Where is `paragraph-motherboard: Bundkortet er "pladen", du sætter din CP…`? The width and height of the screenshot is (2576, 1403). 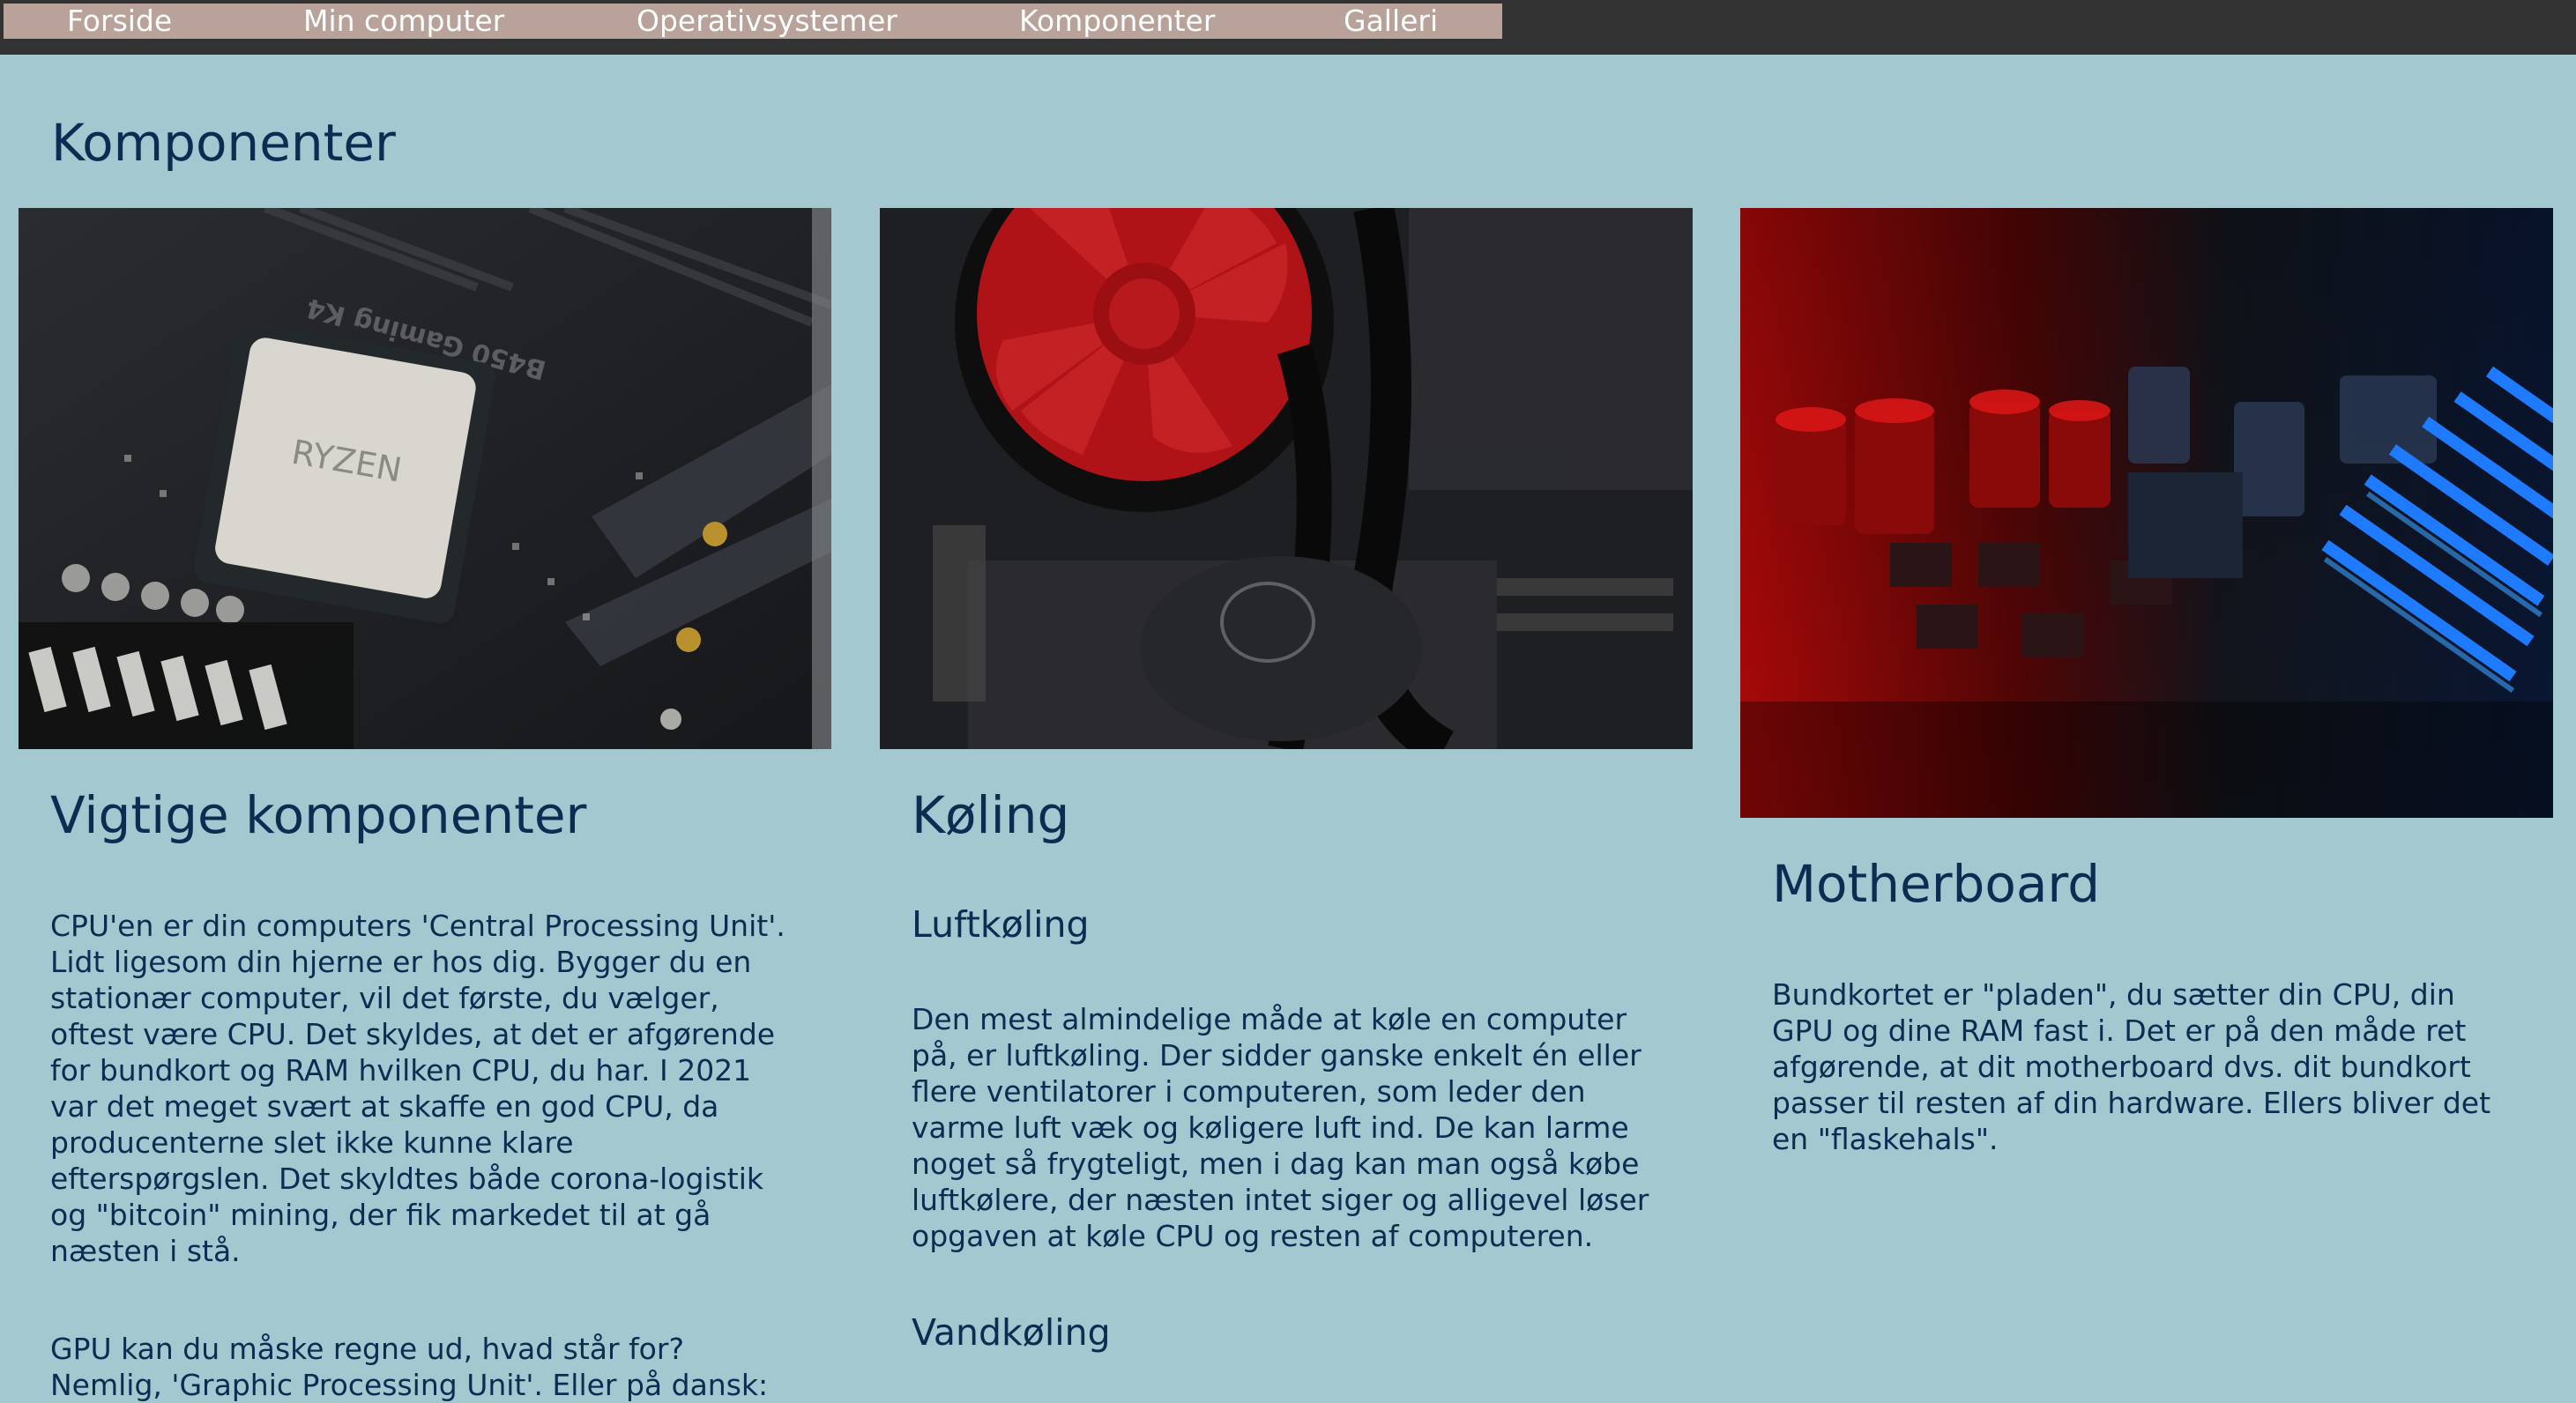 paragraph-motherboard: Bundkortet er "pladen", du sætter din CP… is located at coordinates (2131, 1066).